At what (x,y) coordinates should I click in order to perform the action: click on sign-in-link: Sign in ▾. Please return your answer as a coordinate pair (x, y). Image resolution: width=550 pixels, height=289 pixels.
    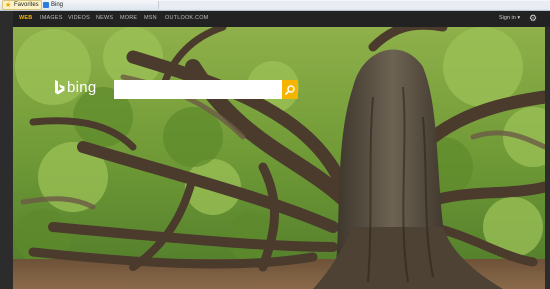
    Looking at the image, I should click on (509, 18).